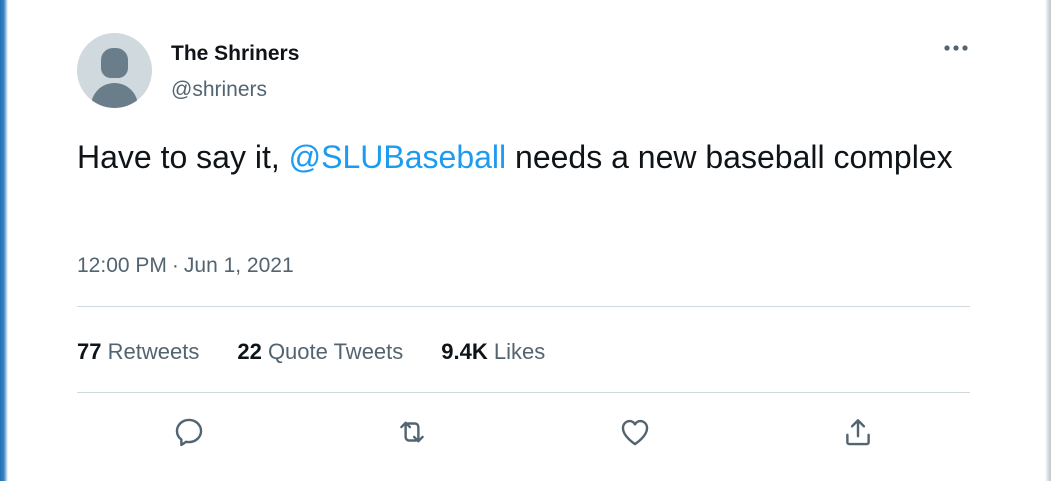  I want to click on window-edge-left, so click(4, 240).